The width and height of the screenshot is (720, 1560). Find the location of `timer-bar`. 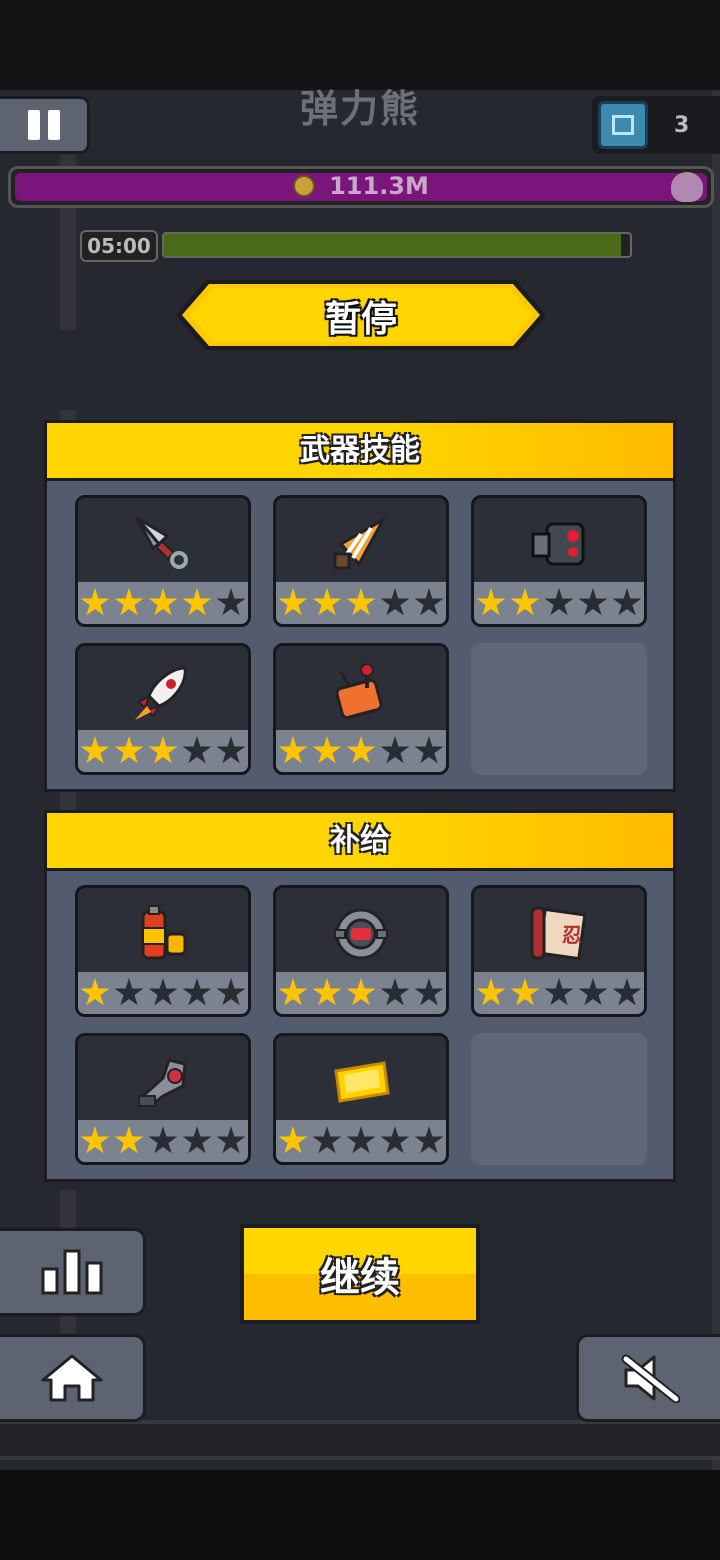

timer-bar is located at coordinates (397, 245).